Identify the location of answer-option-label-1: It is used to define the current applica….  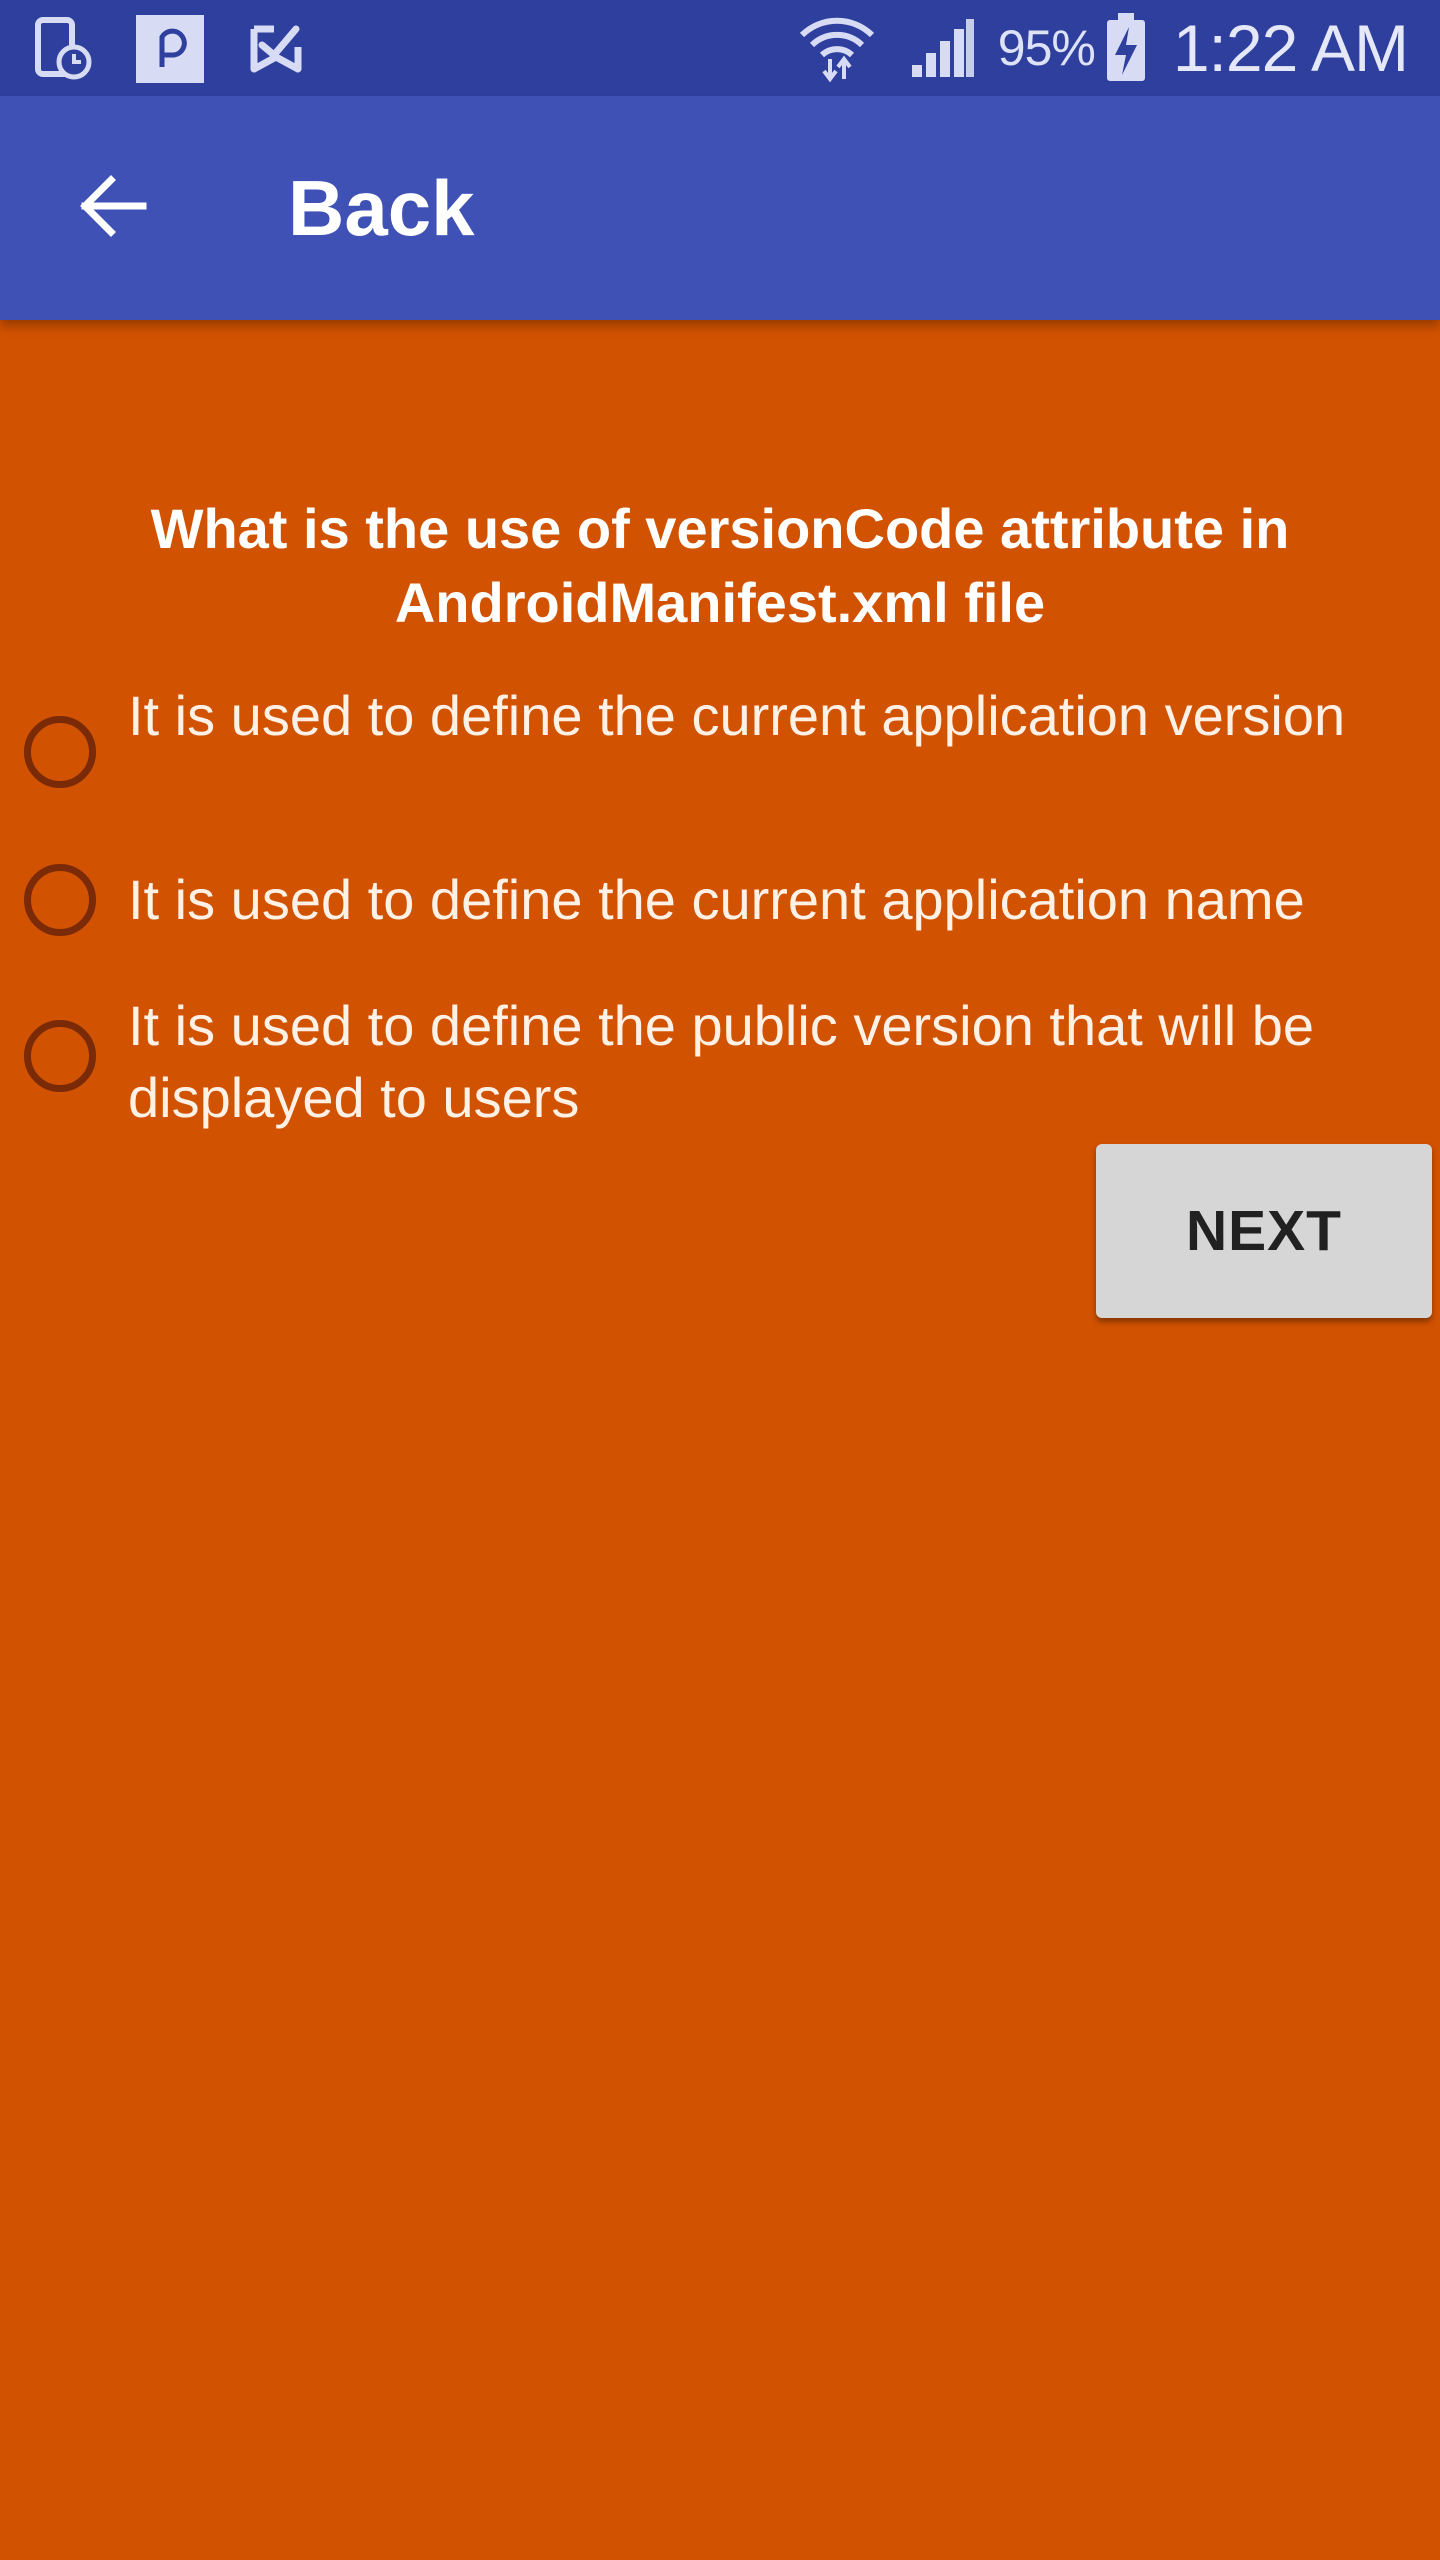
(737, 715).